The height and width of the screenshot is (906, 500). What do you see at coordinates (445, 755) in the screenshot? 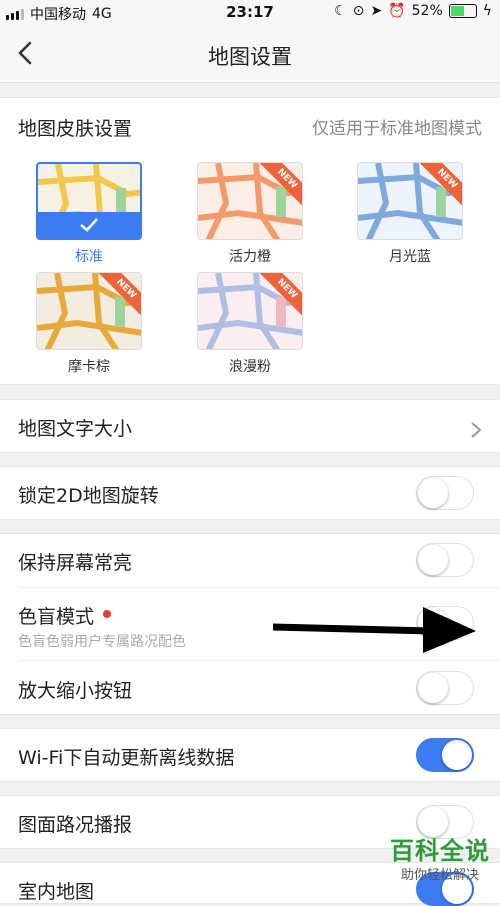
I see `wifi-update-toggle` at bounding box center [445, 755].